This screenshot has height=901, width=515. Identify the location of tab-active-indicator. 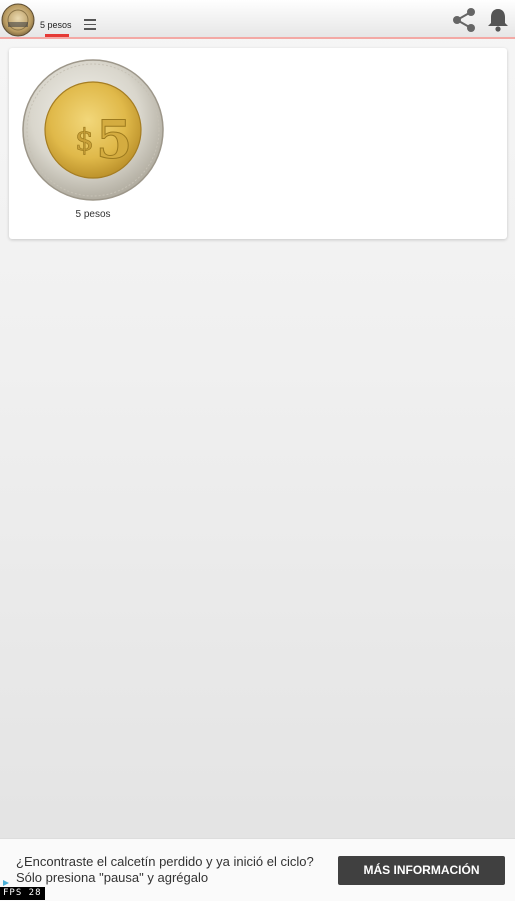
(57, 35).